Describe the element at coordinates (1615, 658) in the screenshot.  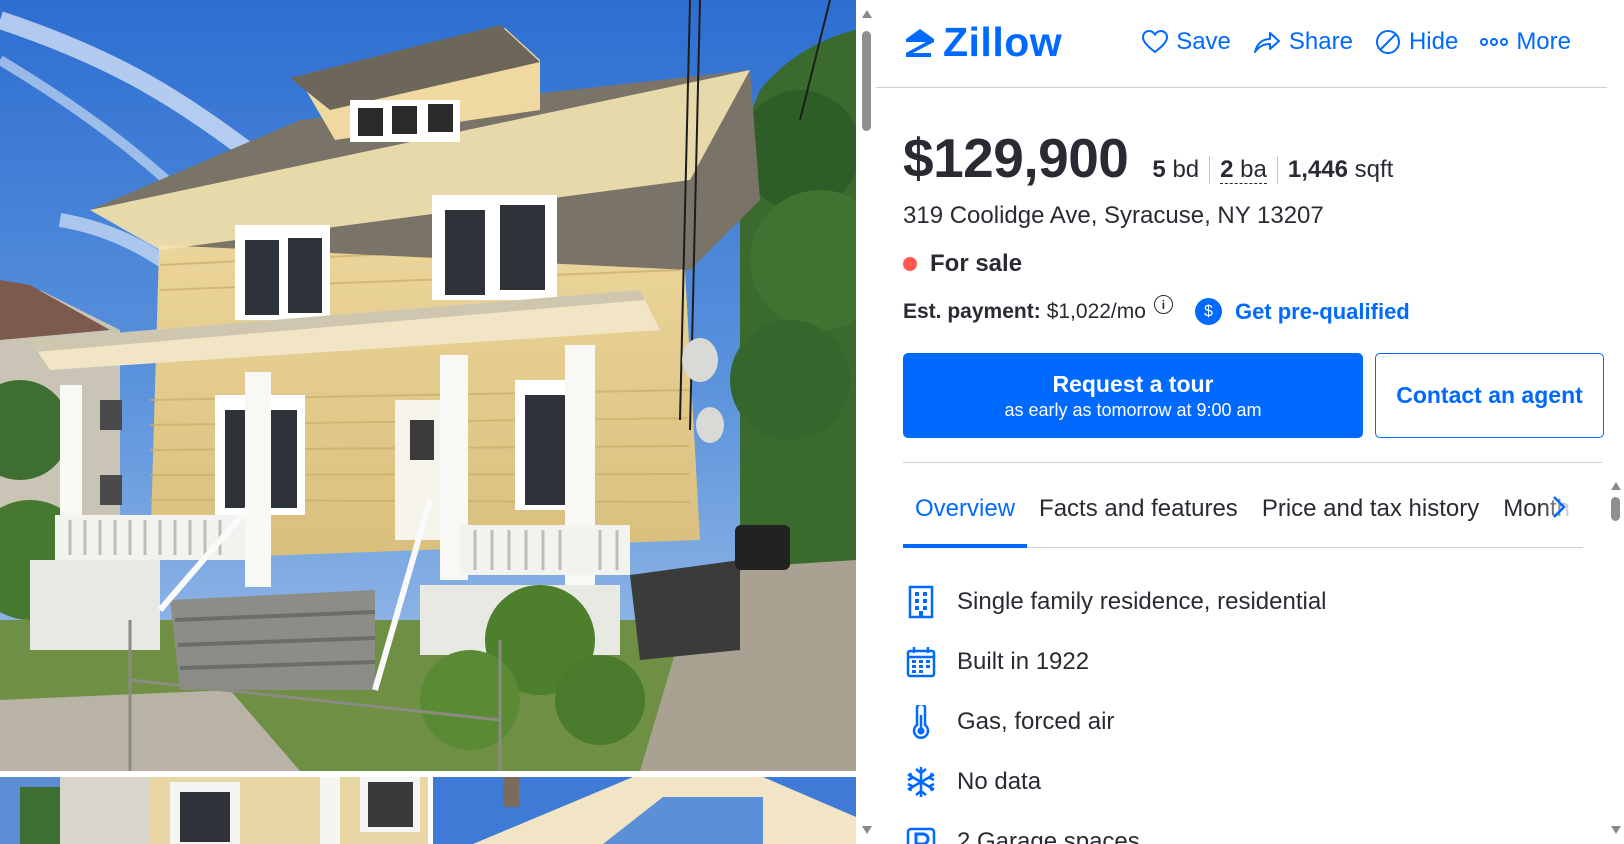
I see `details-scrollbar` at that location.